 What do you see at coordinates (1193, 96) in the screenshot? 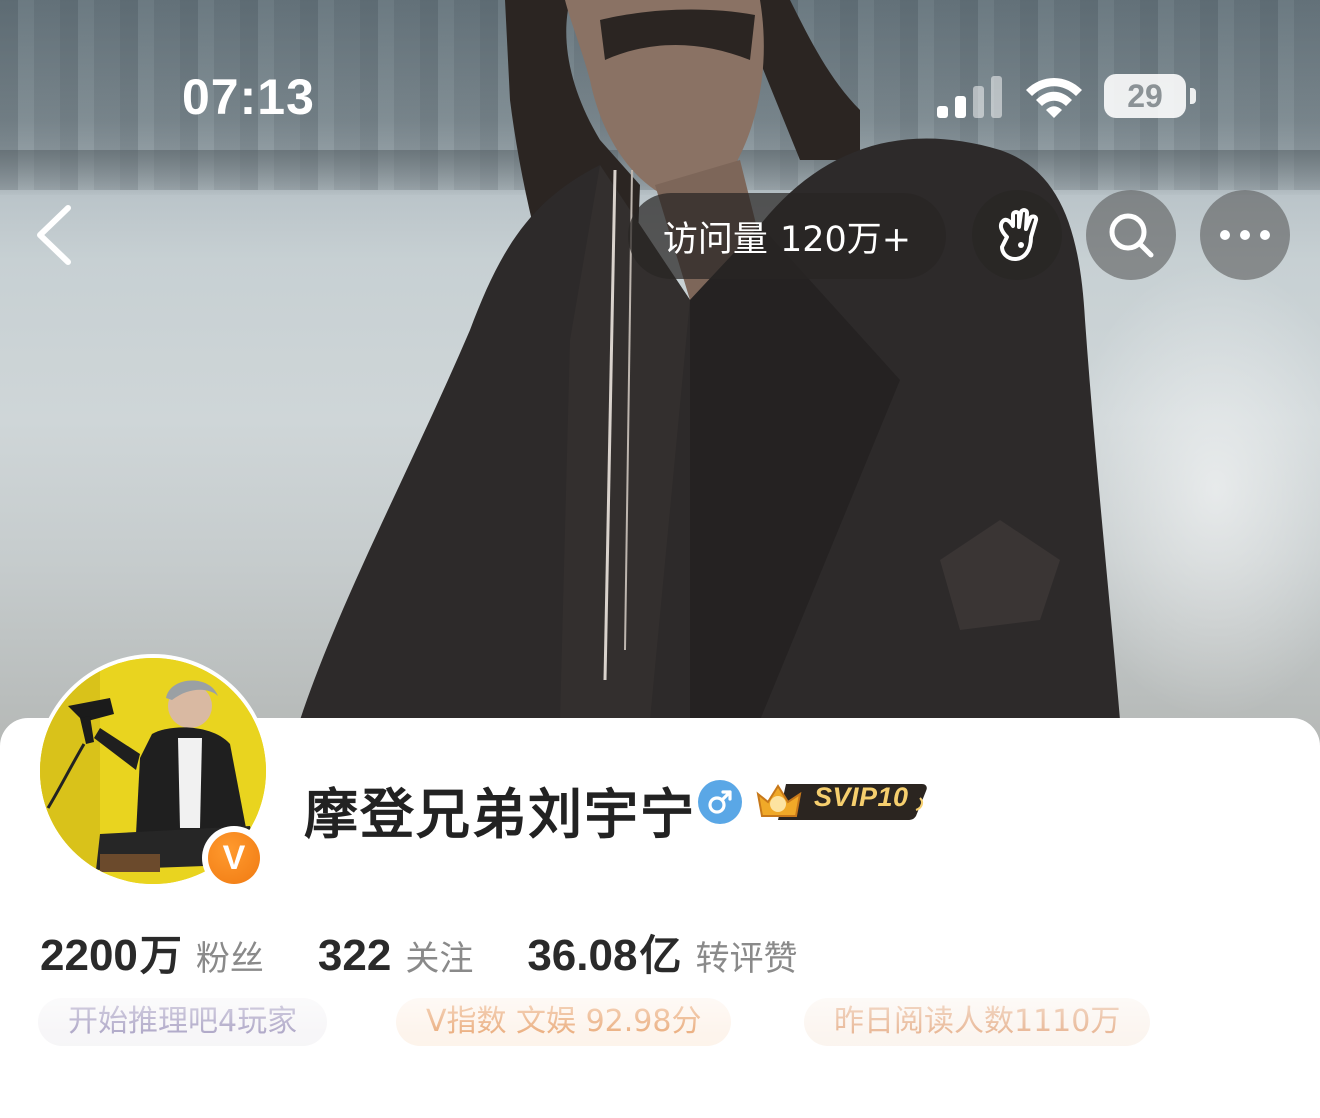
I see `battery-nub` at bounding box center [1193, 96].